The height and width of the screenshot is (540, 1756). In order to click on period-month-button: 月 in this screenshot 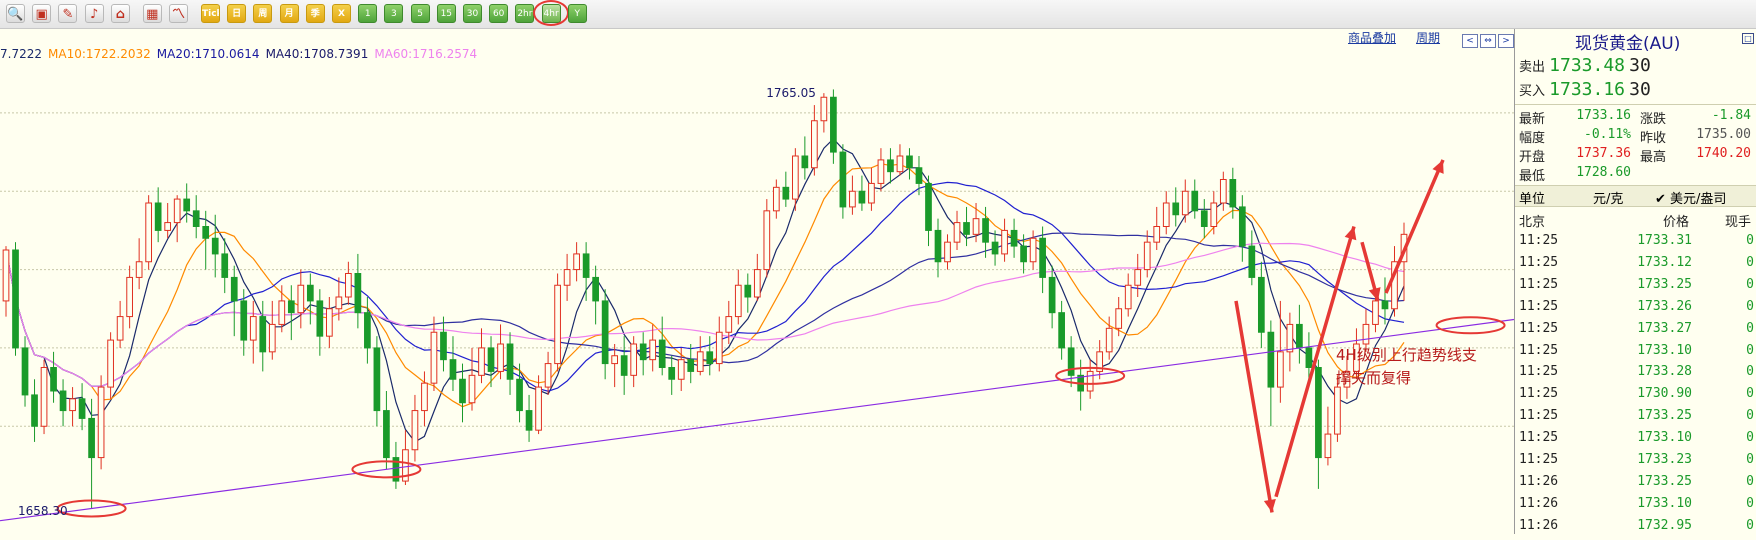, I will do `click(289, 13)`.